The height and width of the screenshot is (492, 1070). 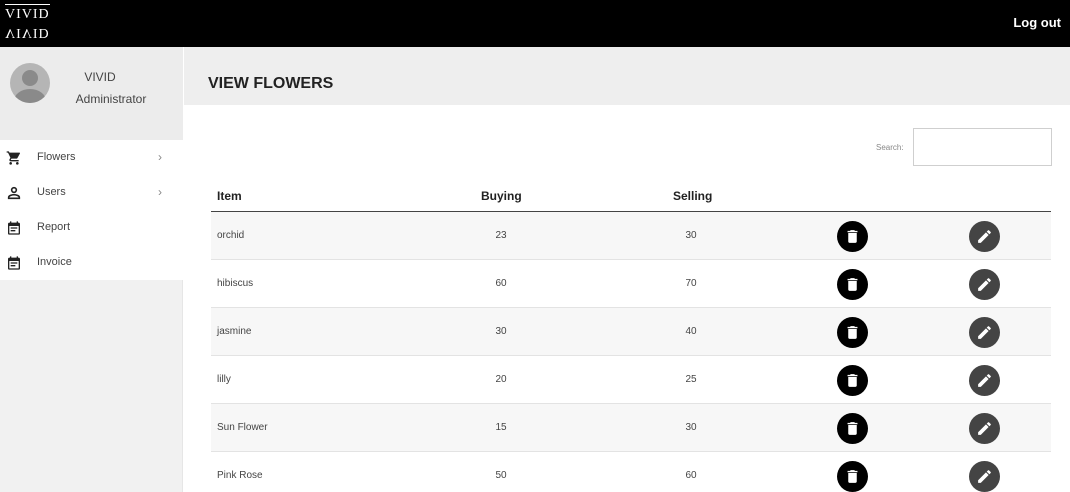 I want to click on page-title: VIEW FLOWERS, so click(x=271, y=83).